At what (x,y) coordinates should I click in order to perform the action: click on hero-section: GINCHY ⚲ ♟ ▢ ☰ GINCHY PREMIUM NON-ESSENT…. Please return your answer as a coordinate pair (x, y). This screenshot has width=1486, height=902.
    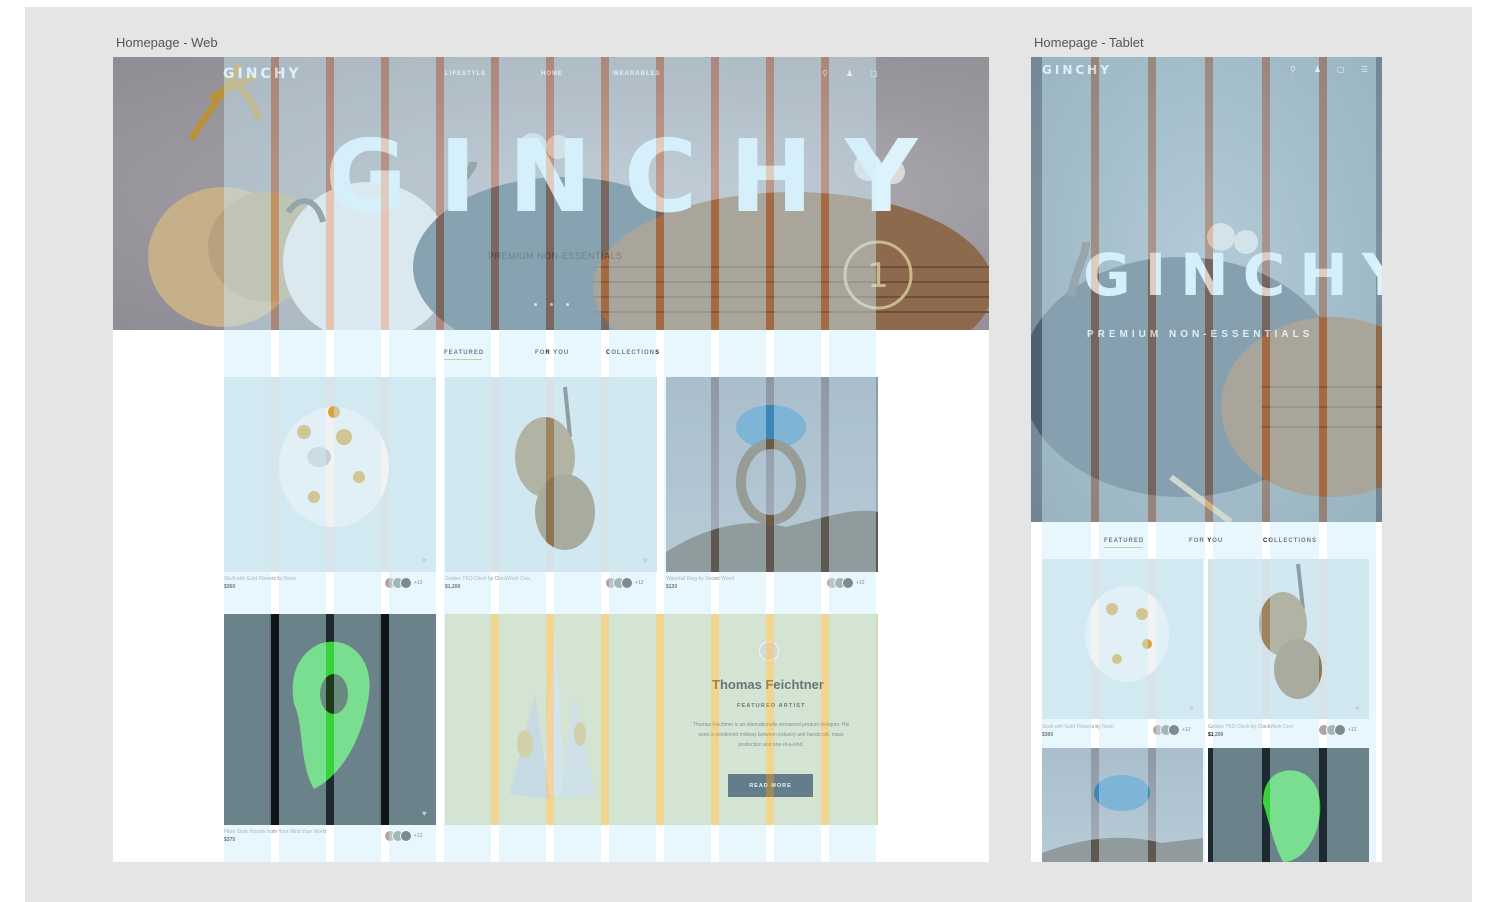
    Looking at the image, I should click on (1206, 289).